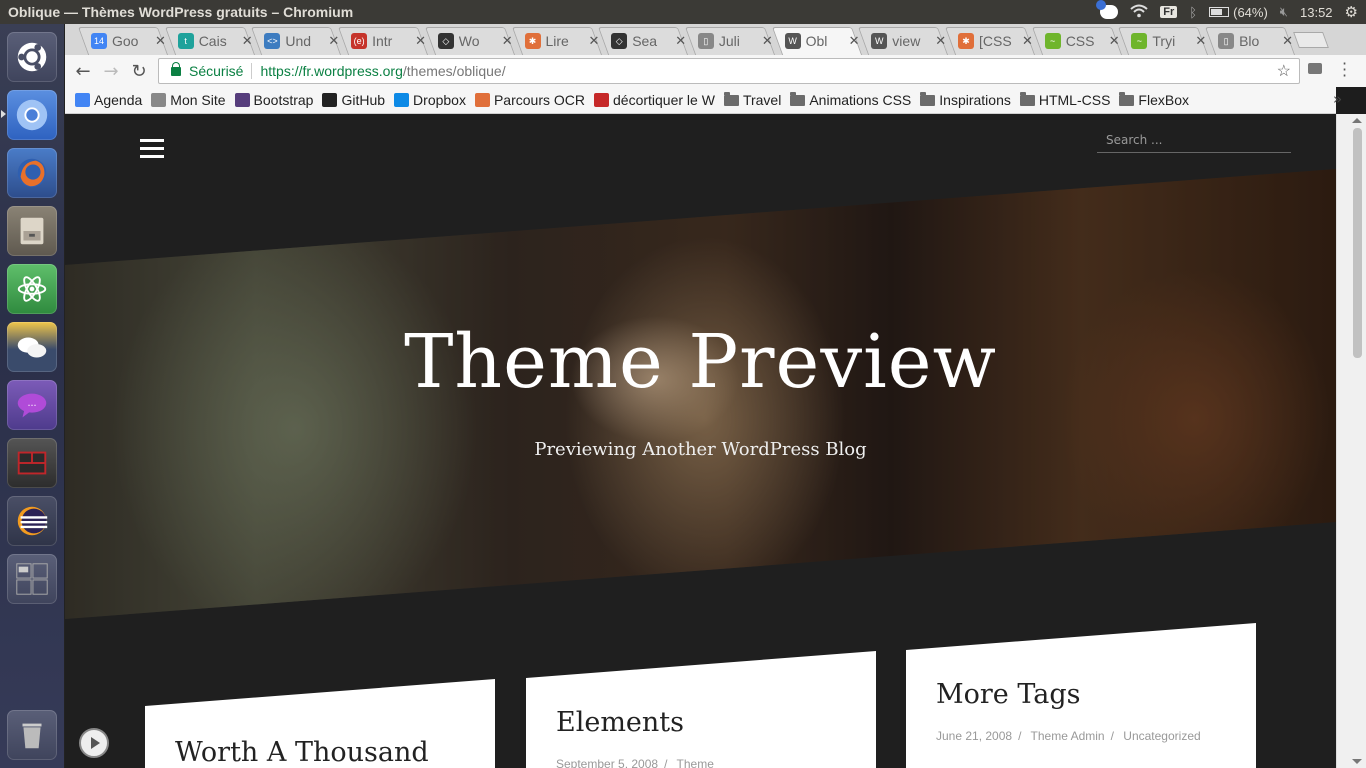 Image resolution: width=1366 pixels, height=768 pixels. I want to click on screenshot-extension-icon, so click(1315, 68).